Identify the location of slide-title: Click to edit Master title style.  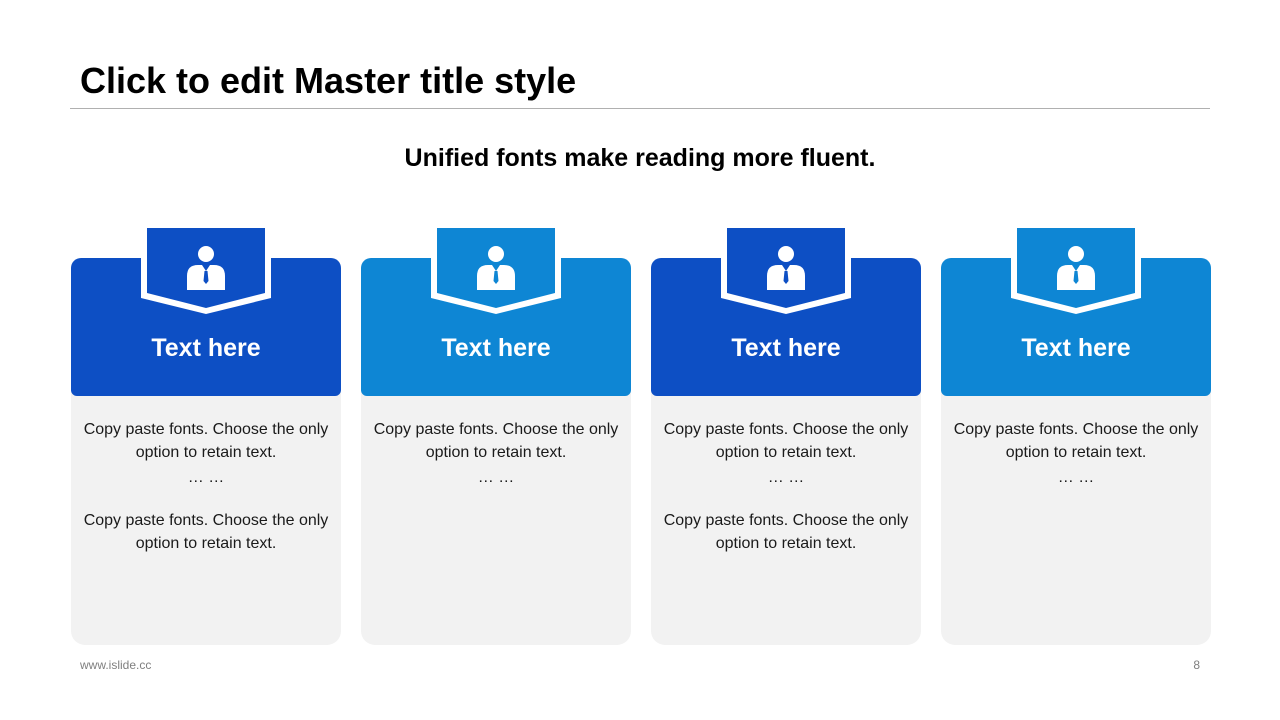
(328, 81).